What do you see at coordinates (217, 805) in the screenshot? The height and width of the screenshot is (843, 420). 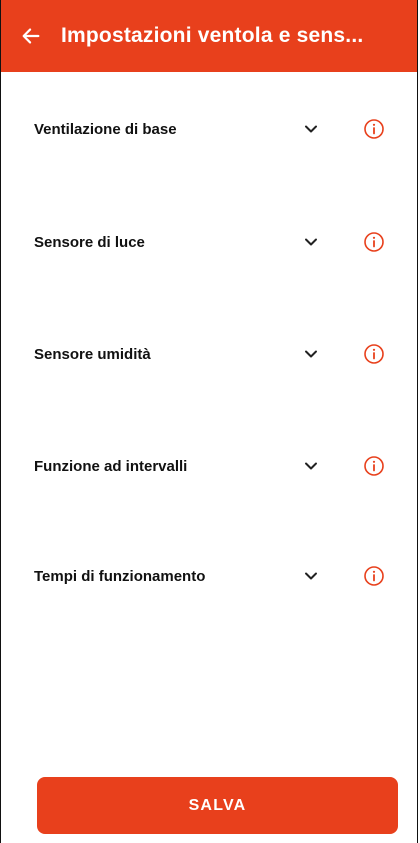 I see `save-button: SALVA` at bounding box center [217, 805].